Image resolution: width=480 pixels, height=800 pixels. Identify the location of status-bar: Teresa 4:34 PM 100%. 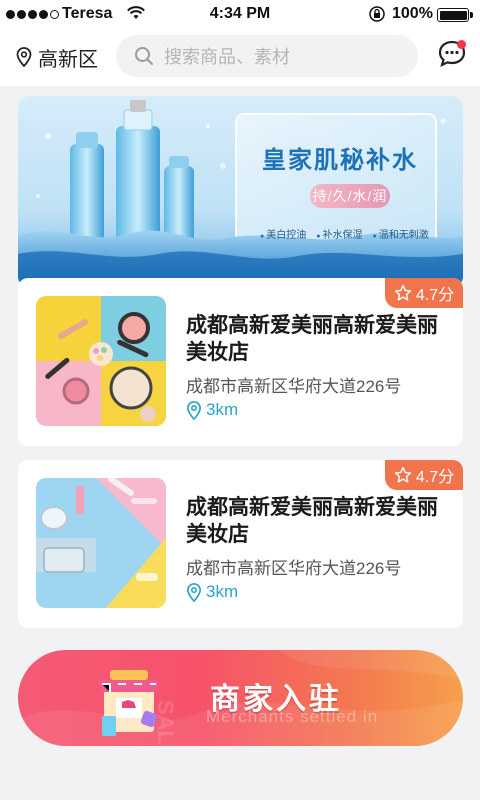
(240, 14).